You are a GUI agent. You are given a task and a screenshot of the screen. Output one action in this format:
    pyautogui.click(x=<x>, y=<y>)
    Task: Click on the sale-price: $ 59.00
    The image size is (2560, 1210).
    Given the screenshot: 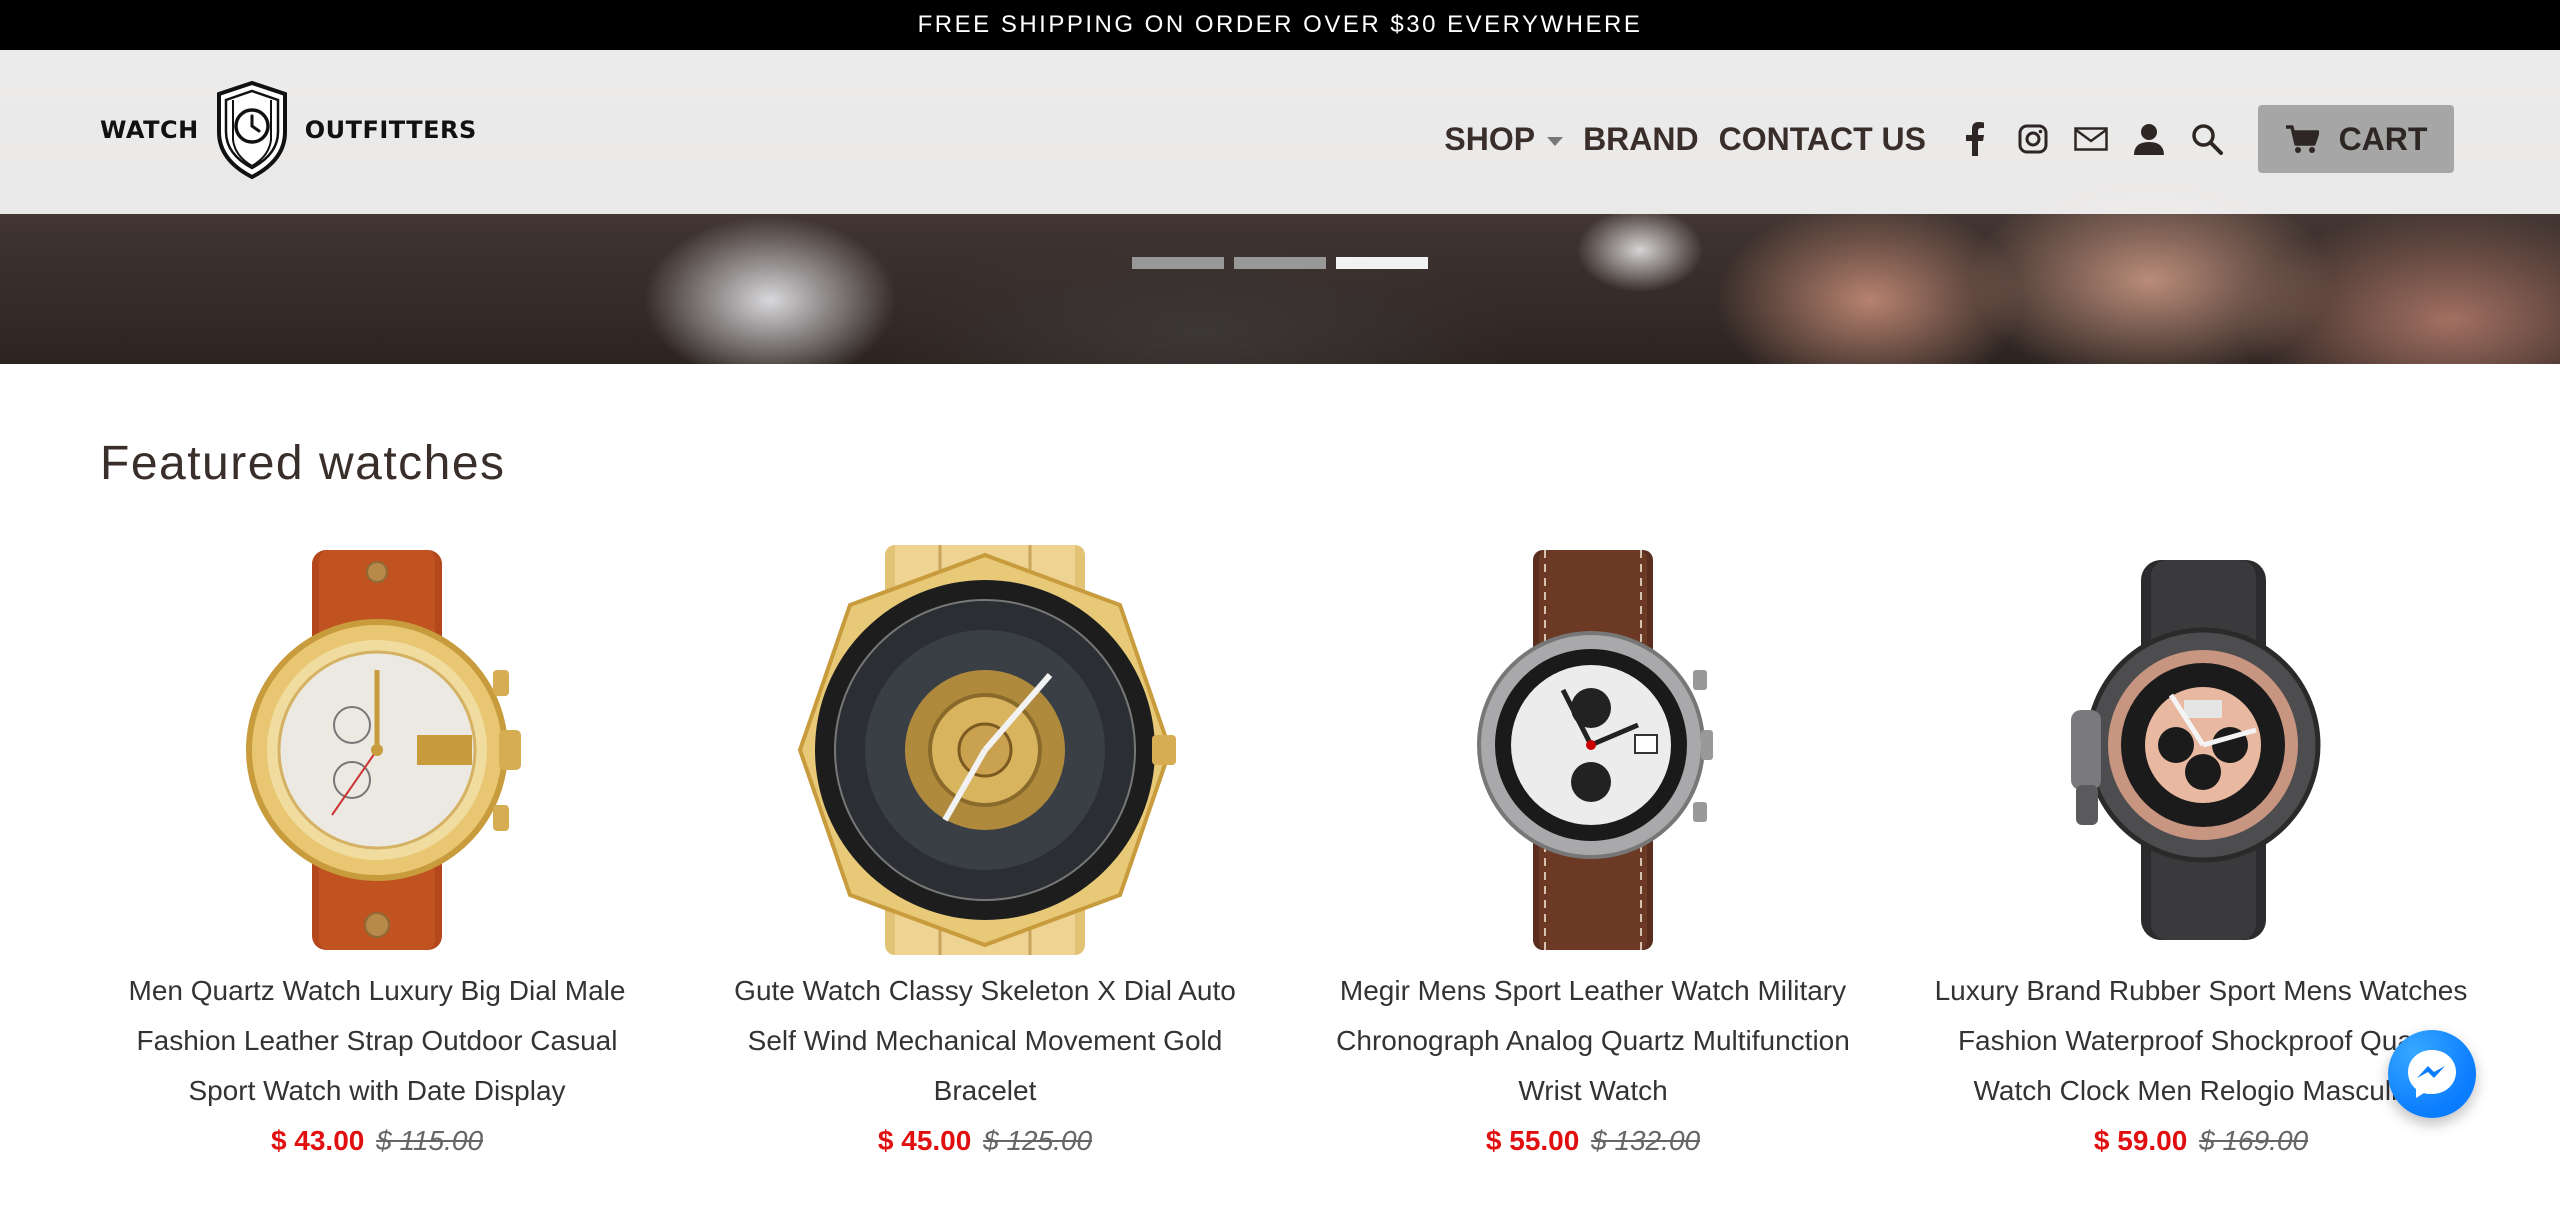 What is the action you would take?
    pyautogui.click(x=2140, y=1140)
    